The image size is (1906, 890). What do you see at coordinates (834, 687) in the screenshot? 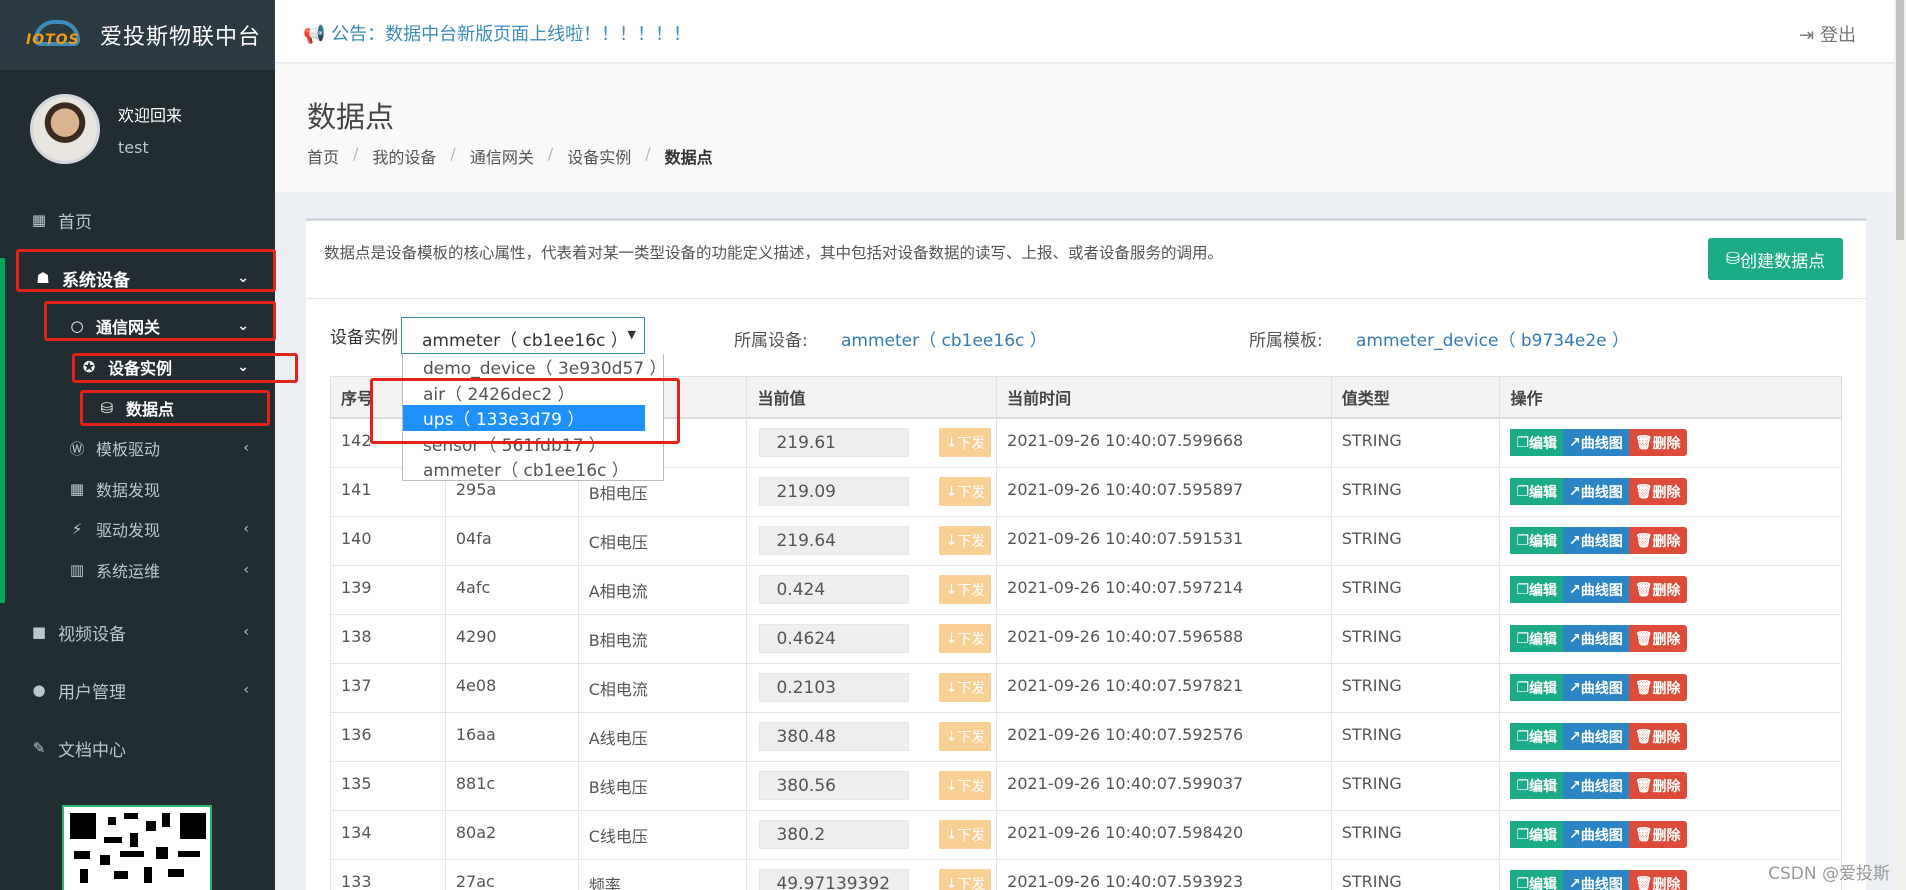
I see `value-input: 0.2103` at bounding box center [834, 687].